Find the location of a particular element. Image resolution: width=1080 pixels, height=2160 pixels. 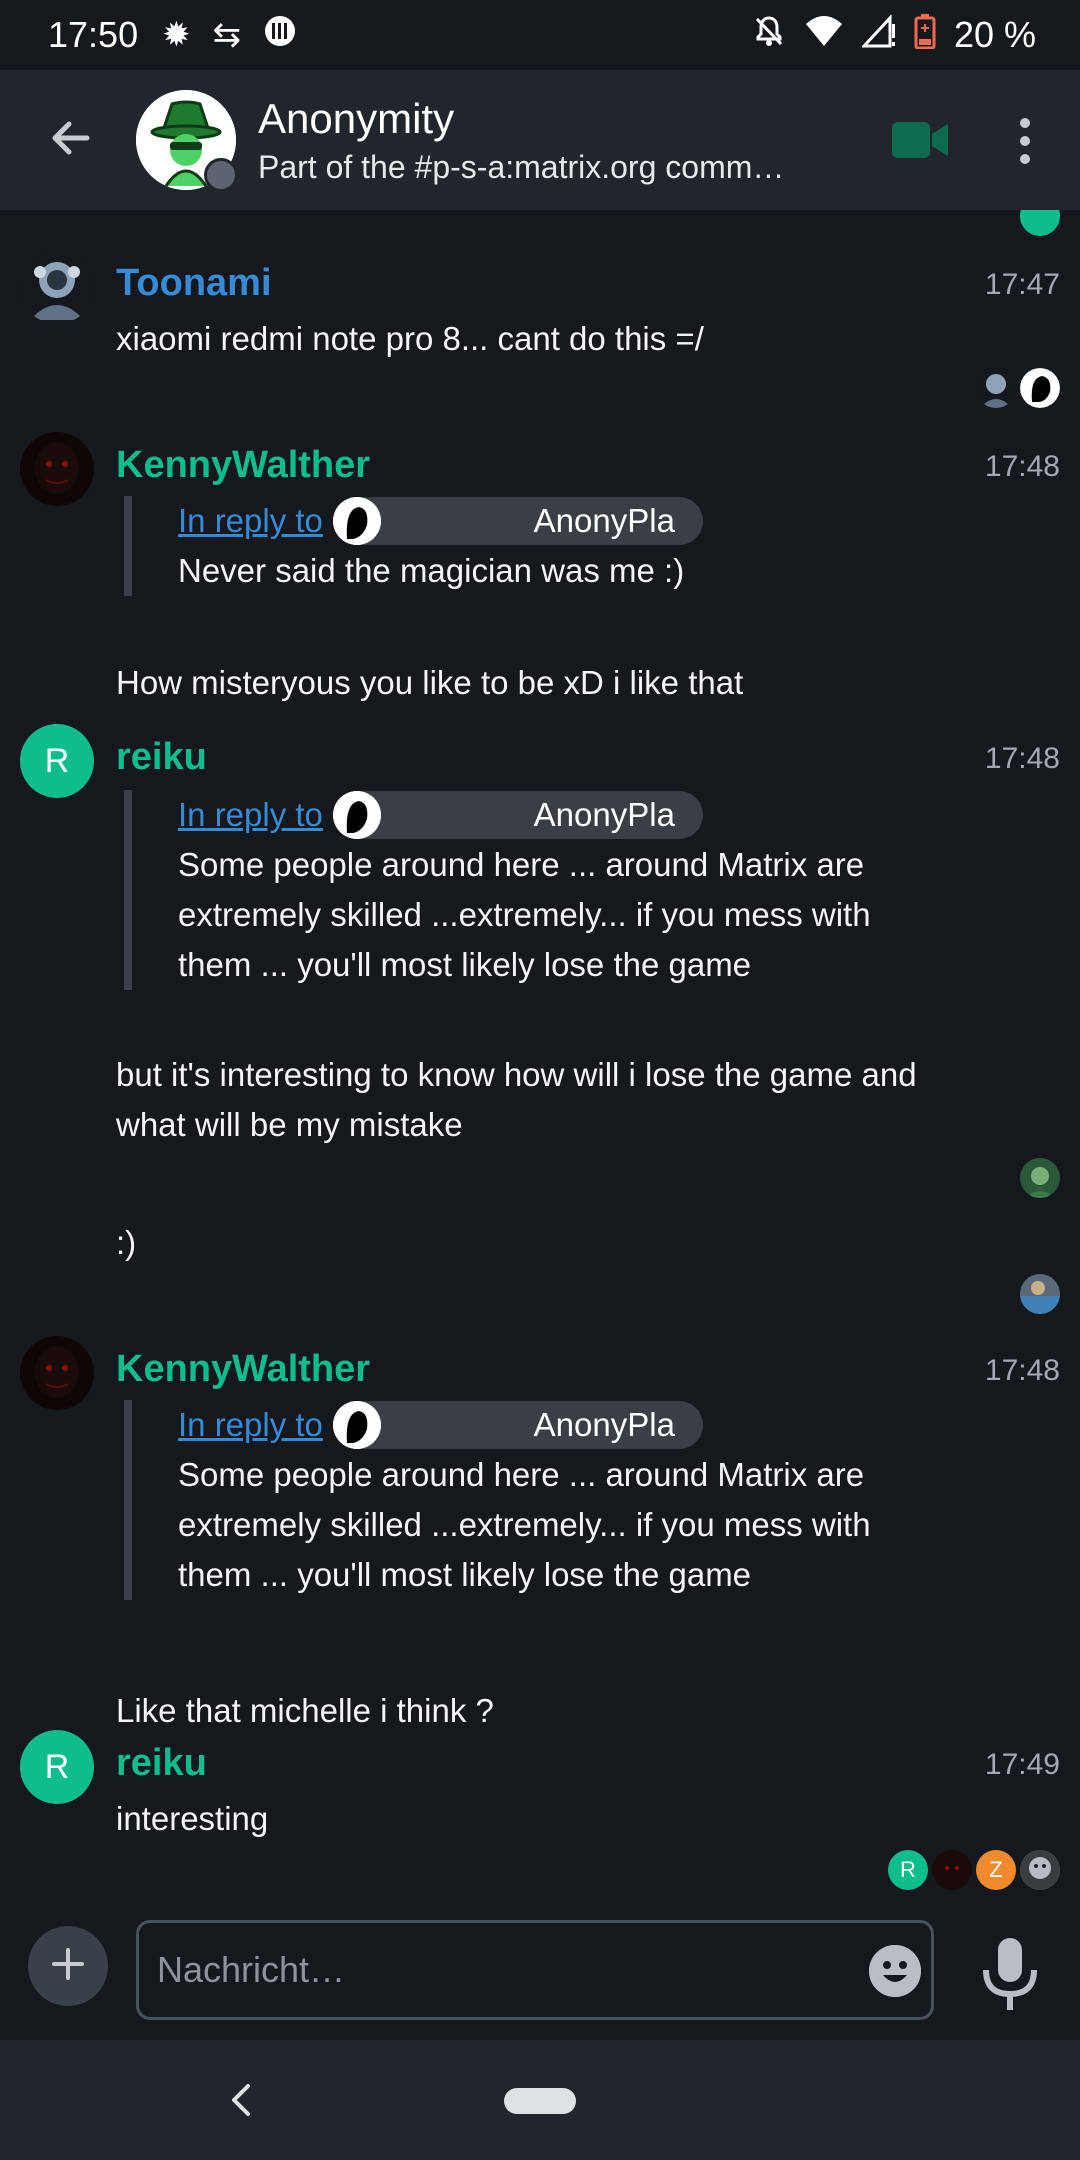

room-avatar is located at coordinates (187, 141).